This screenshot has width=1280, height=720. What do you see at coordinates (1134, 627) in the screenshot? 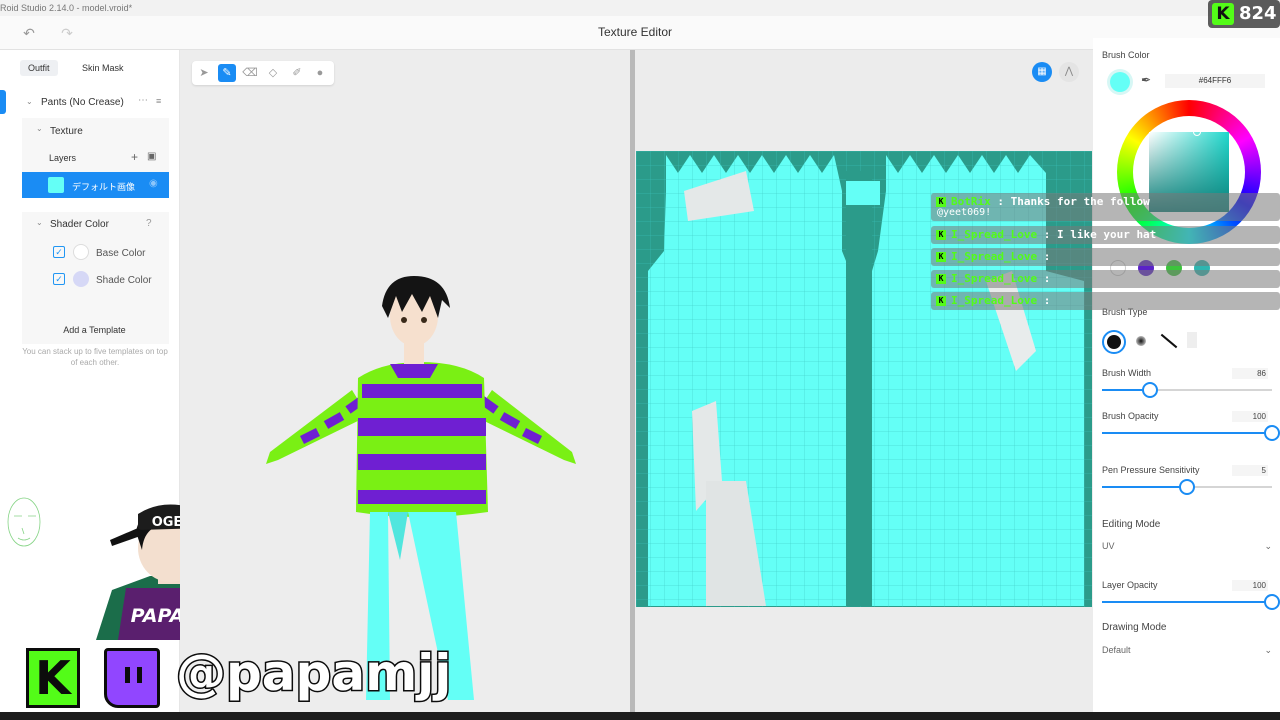
I see `drawing-mode-label: Drawing Mode` at bounding box center [1134, 627].